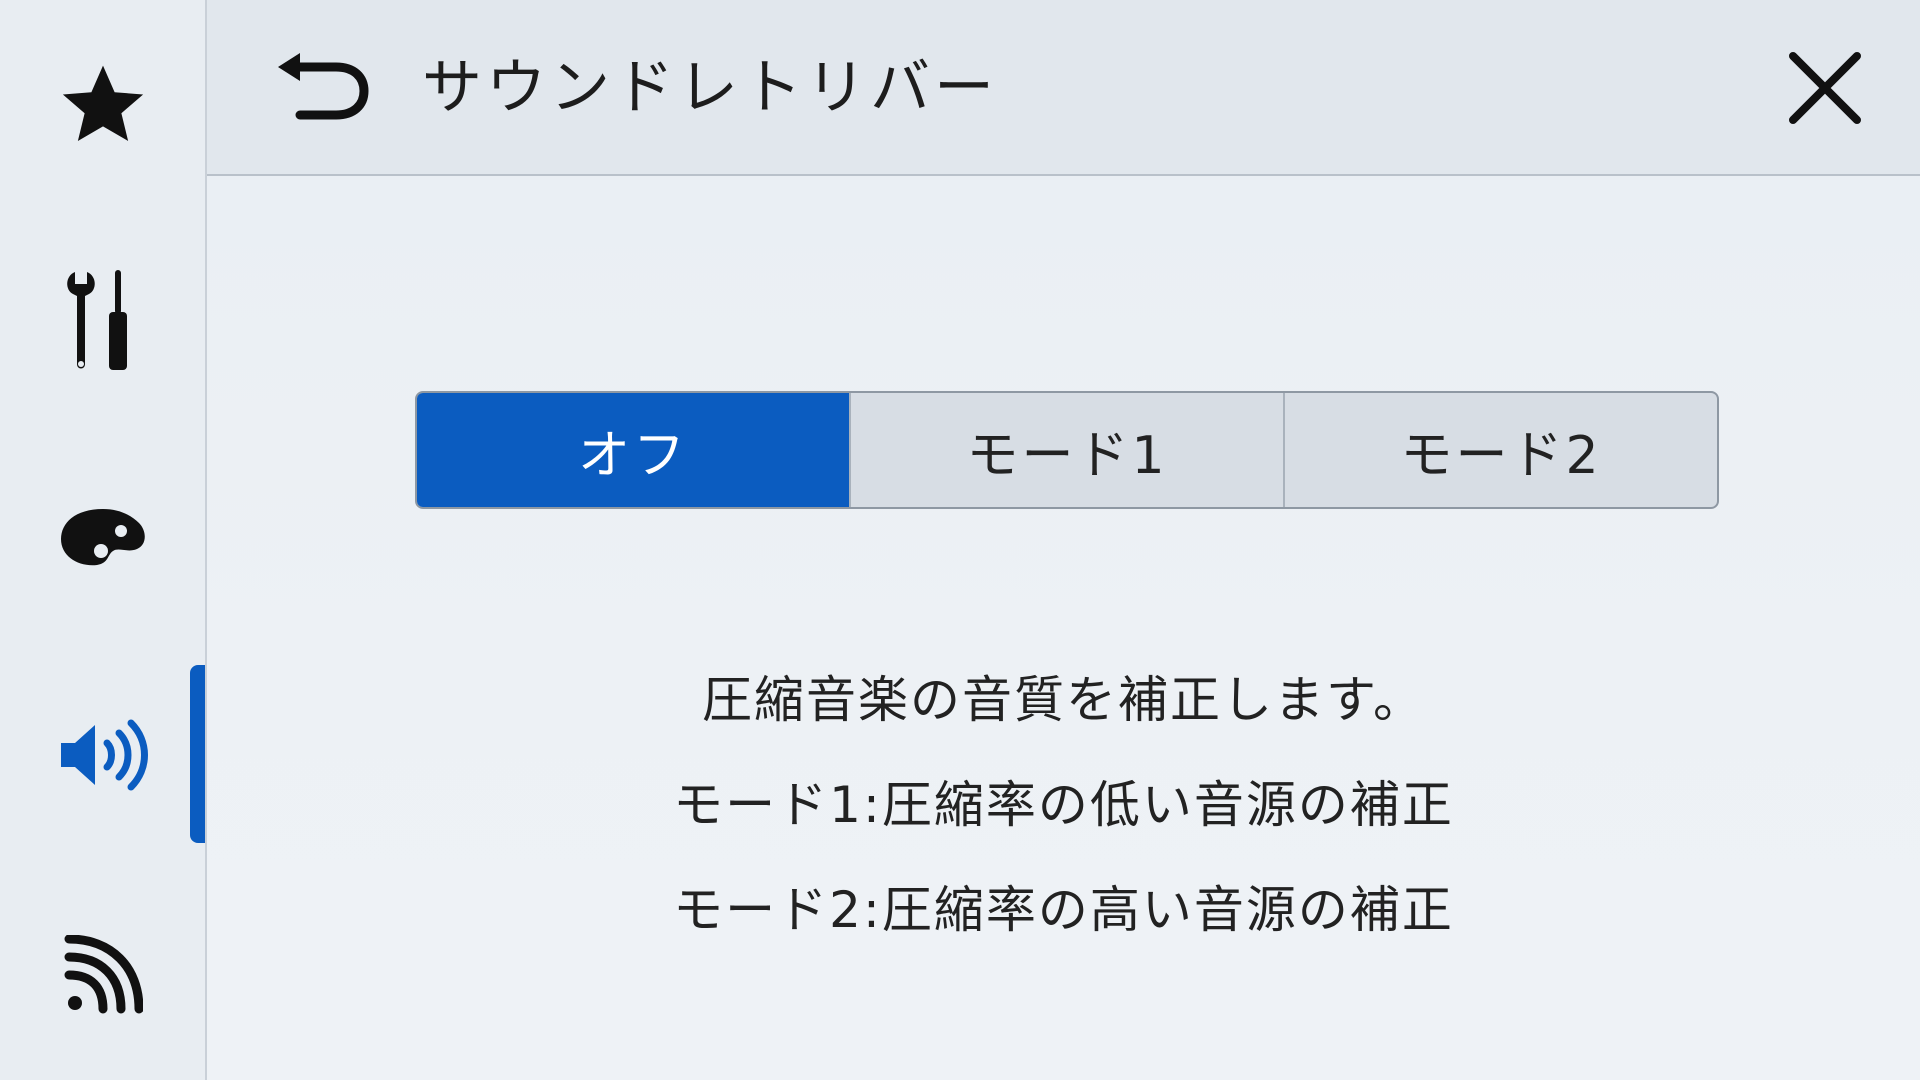 The width and height of the screenshot is (1920, 1080). I want to click on wireless-signal-icon, so click(103, 975).